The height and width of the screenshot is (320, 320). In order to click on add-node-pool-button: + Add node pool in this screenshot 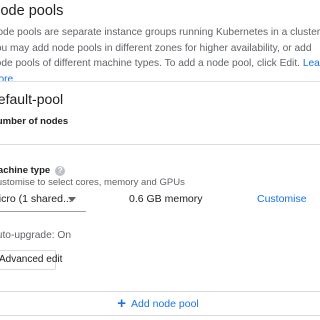, I will do `click(160, 303)`.